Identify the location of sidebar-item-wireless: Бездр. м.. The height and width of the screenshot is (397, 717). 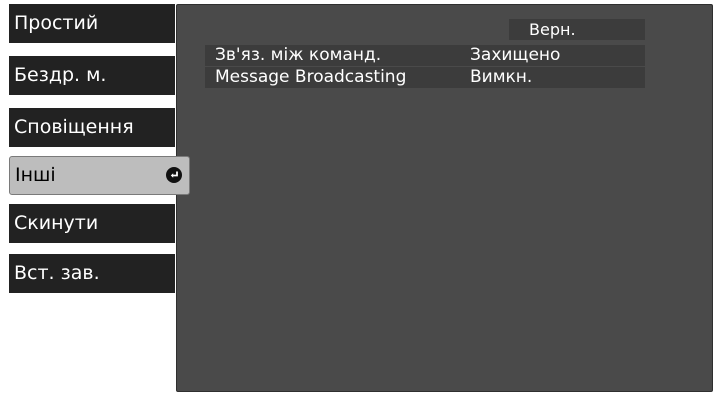
(92, 75).